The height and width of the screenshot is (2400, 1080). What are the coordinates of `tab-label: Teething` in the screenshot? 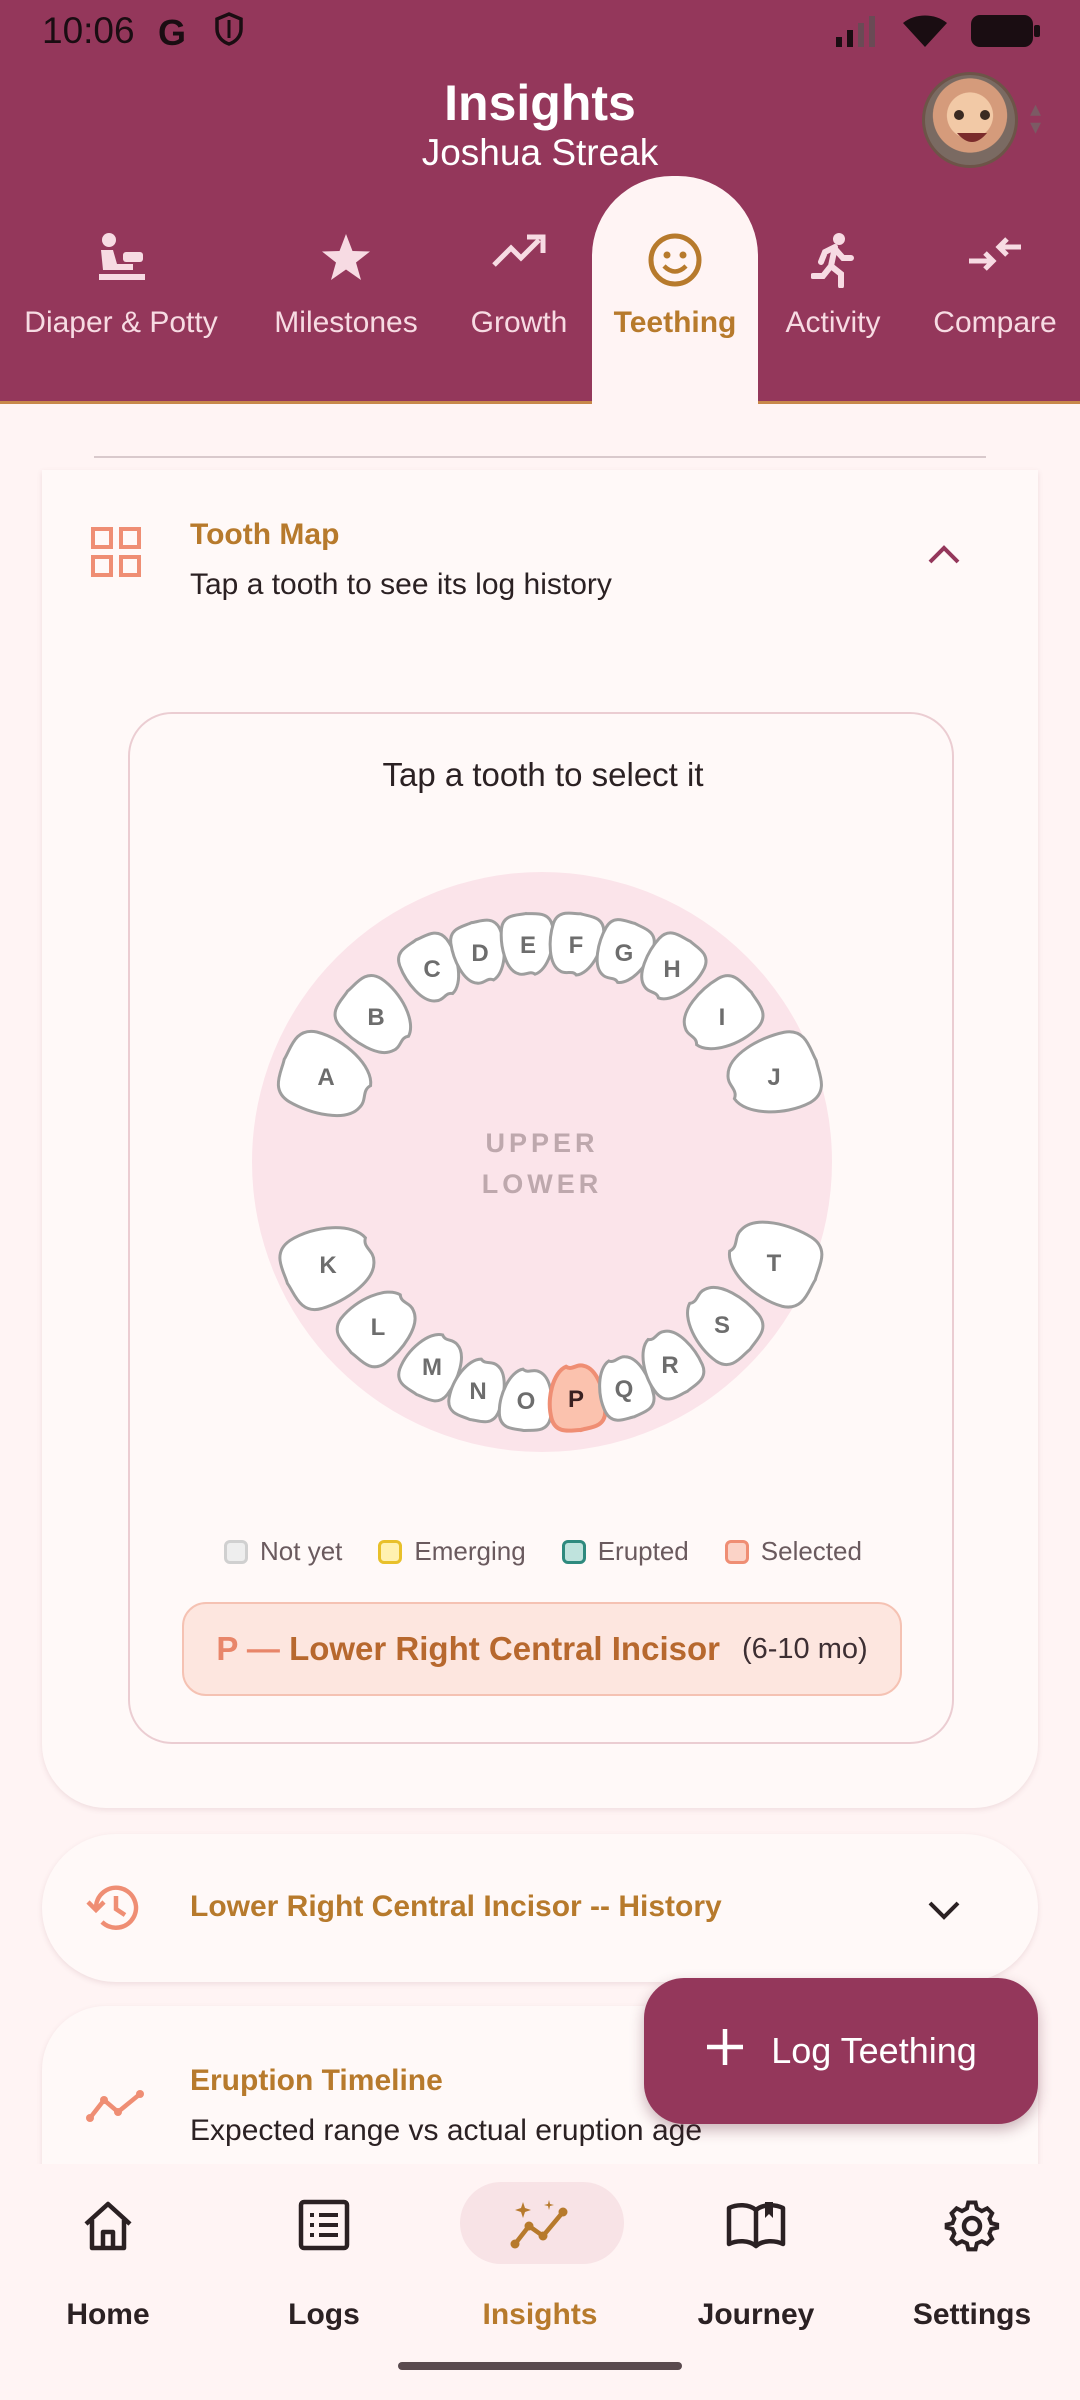 It's located at (675, 322).